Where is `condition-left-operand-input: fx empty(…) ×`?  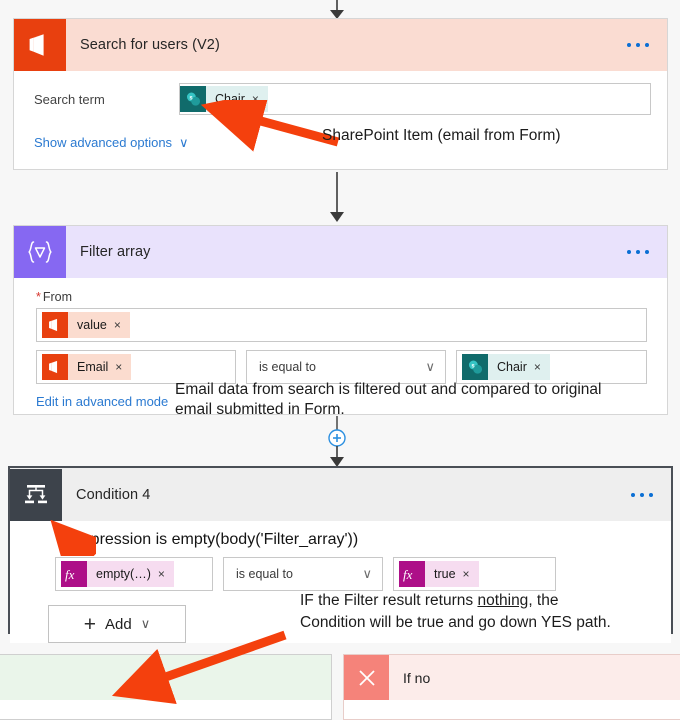 condition-left-operand-input: fx empty(…) × is located at coordinates (134, 574).